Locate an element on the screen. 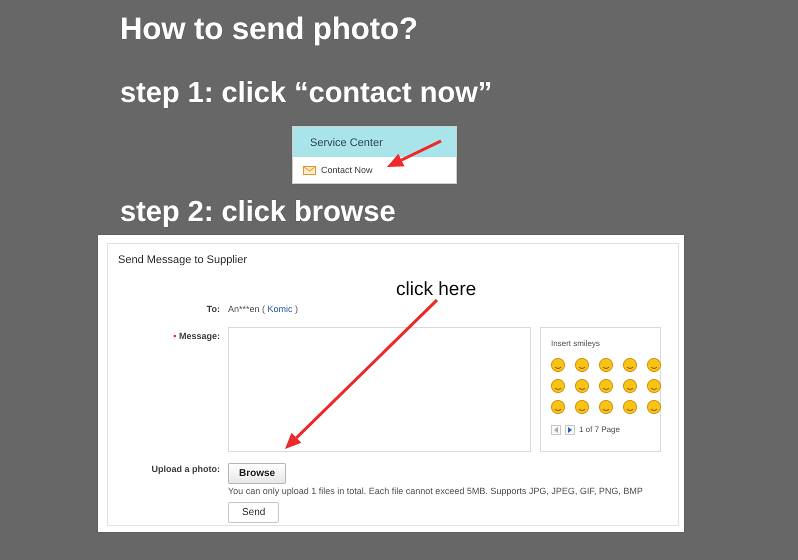  message-field is located at coordinates (379, 389).